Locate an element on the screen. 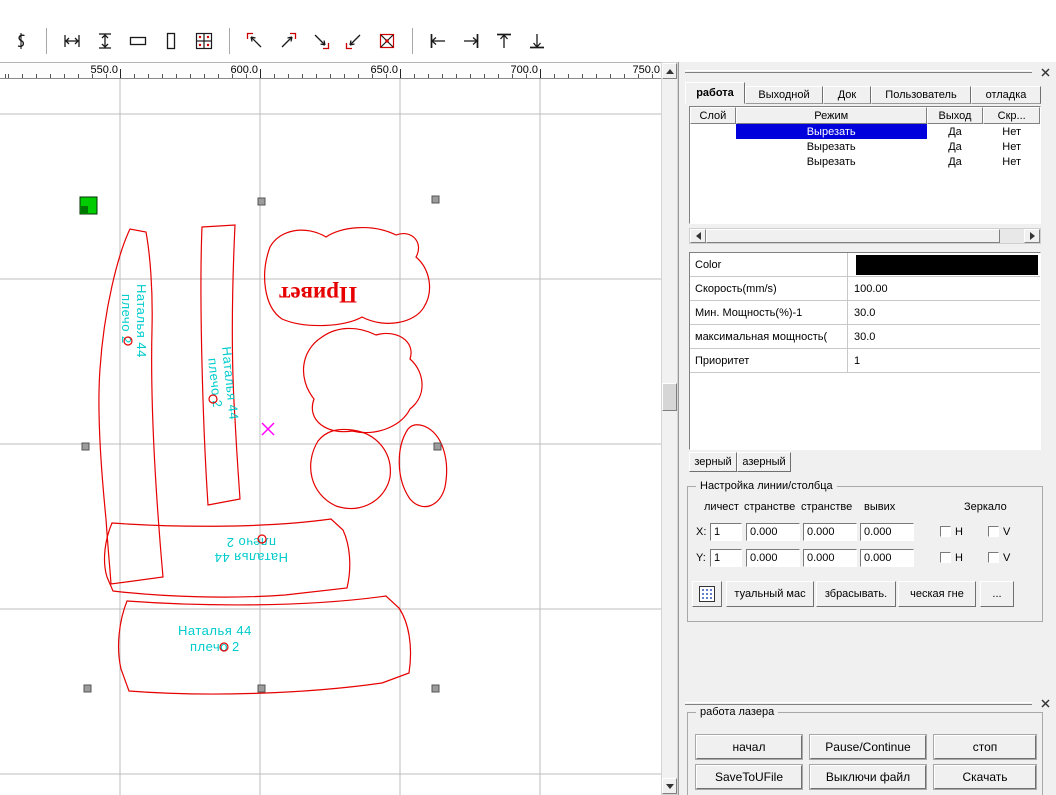  horizontal-scroll-thumb is located at coordinates (853, 236).